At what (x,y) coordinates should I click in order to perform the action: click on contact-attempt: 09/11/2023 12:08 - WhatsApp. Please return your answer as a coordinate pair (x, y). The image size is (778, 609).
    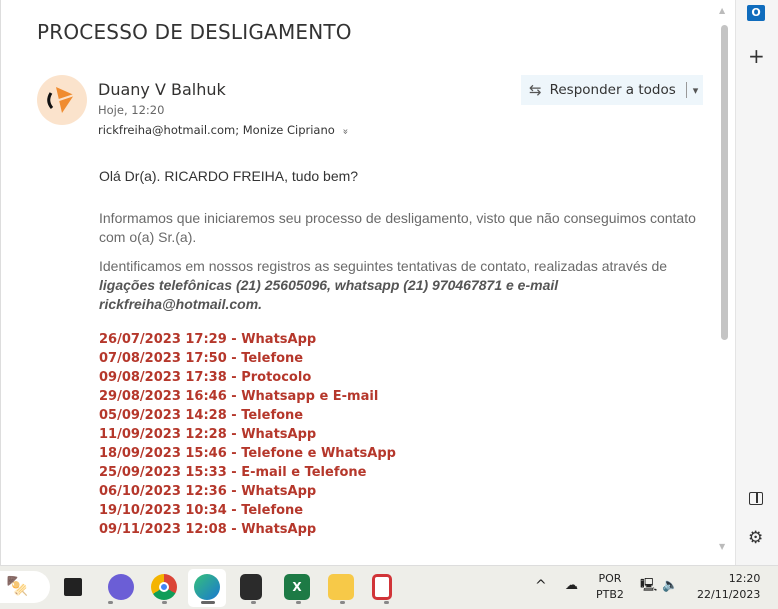
    Looking at the image, I should click on (208, 529).